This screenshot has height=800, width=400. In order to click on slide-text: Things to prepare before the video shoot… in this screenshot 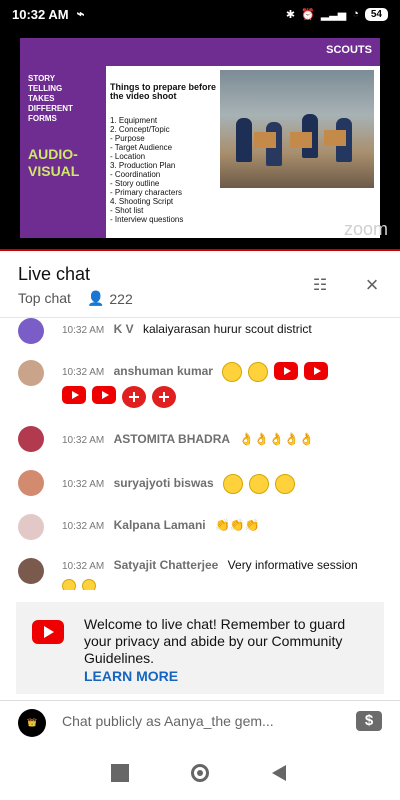, I will do `click(164, 149)`.